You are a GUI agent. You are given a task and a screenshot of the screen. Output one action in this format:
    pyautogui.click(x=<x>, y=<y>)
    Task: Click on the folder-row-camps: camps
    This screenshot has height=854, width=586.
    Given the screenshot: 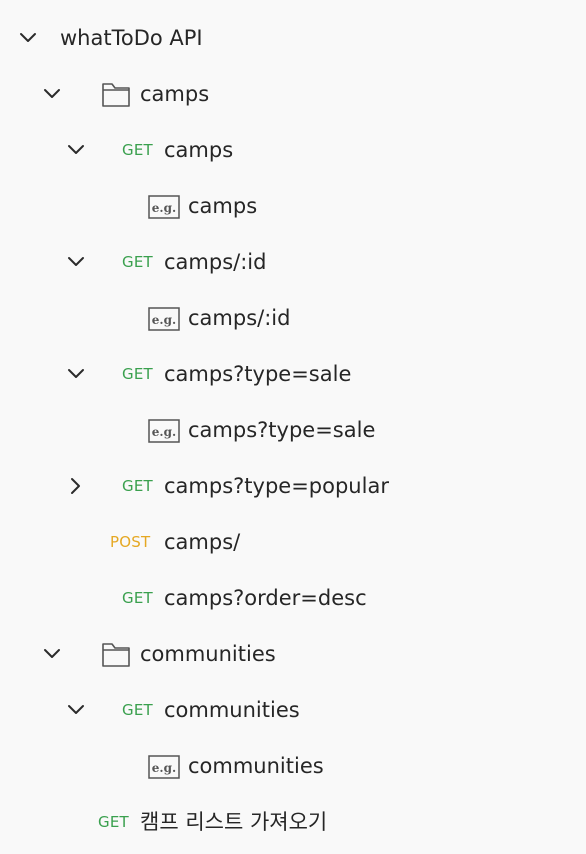 What is the action you would take?
    pyautogui.click(x=293, y=94)
    